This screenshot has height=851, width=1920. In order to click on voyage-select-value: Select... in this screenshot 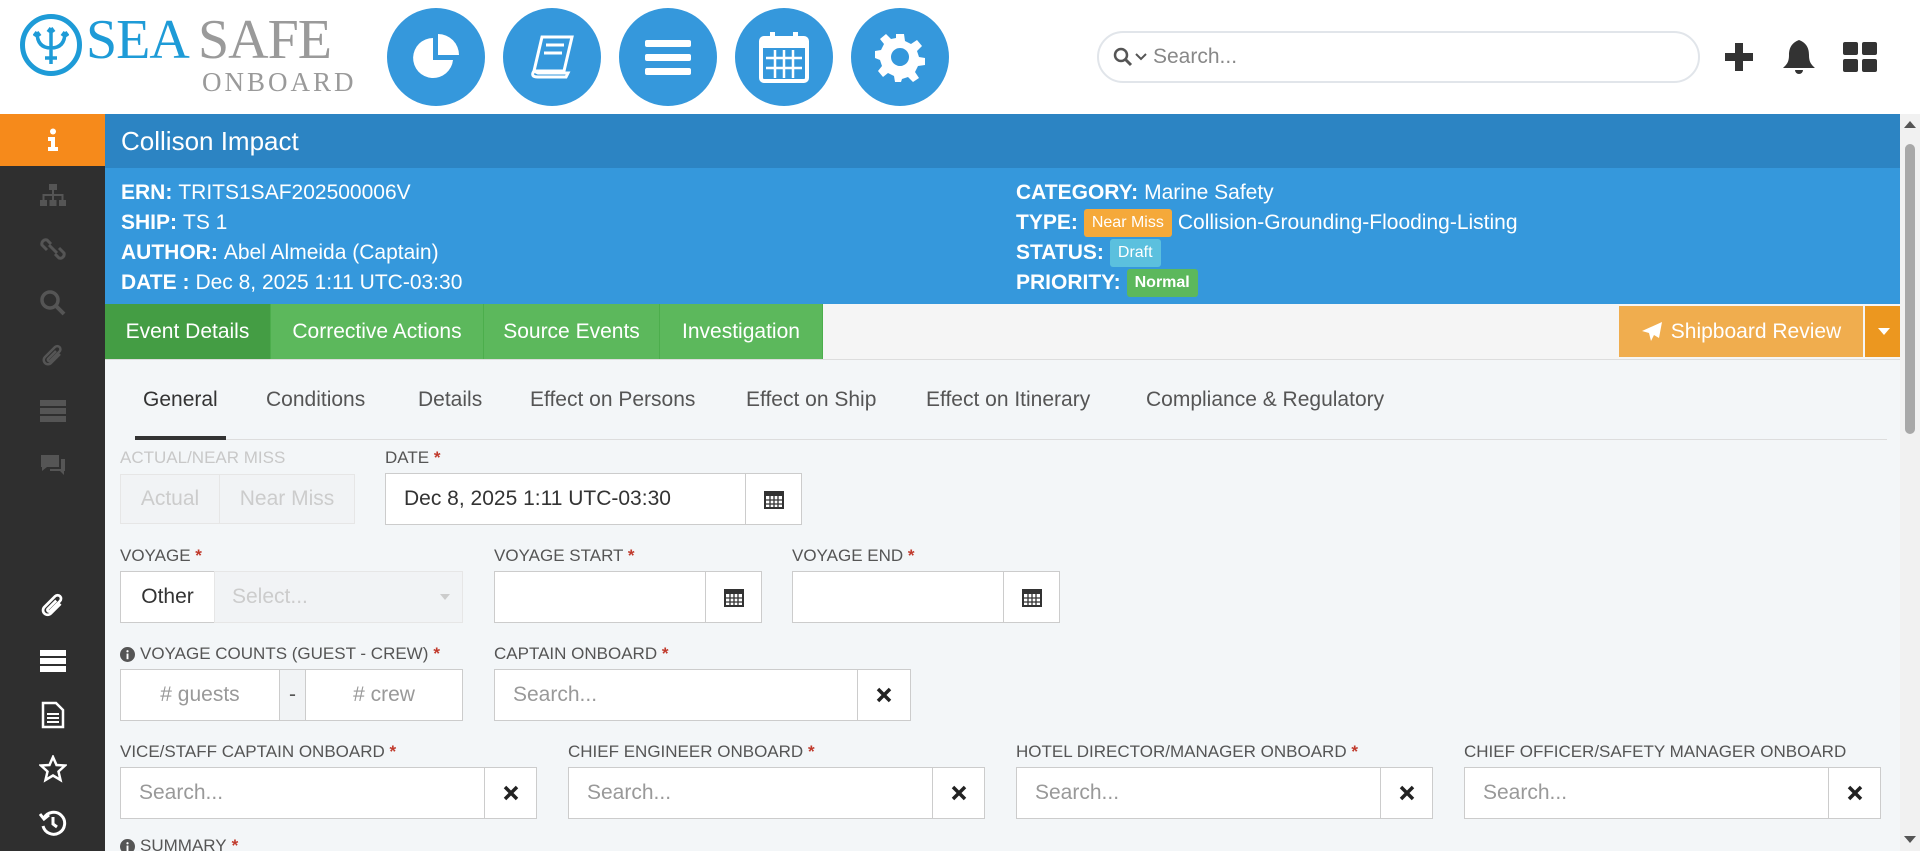, I will do `click(270, 596)`.